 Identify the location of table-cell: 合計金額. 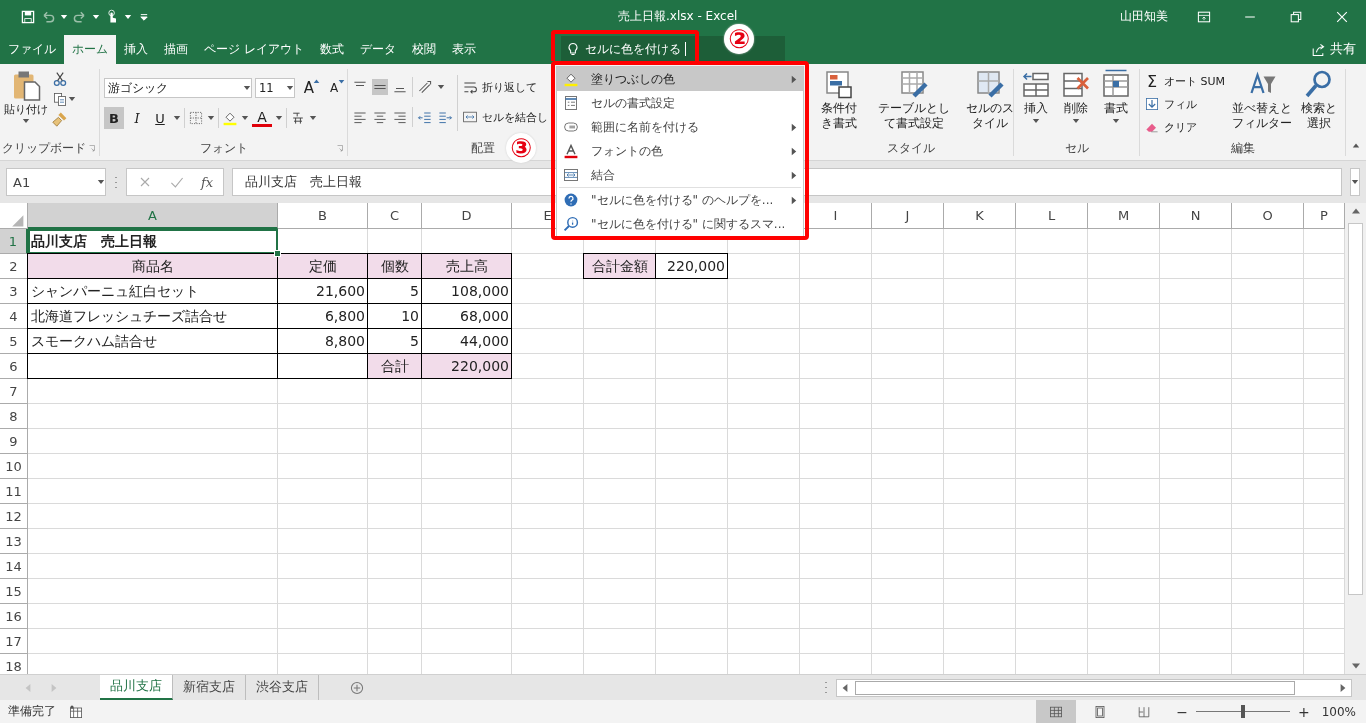
(620, 266).